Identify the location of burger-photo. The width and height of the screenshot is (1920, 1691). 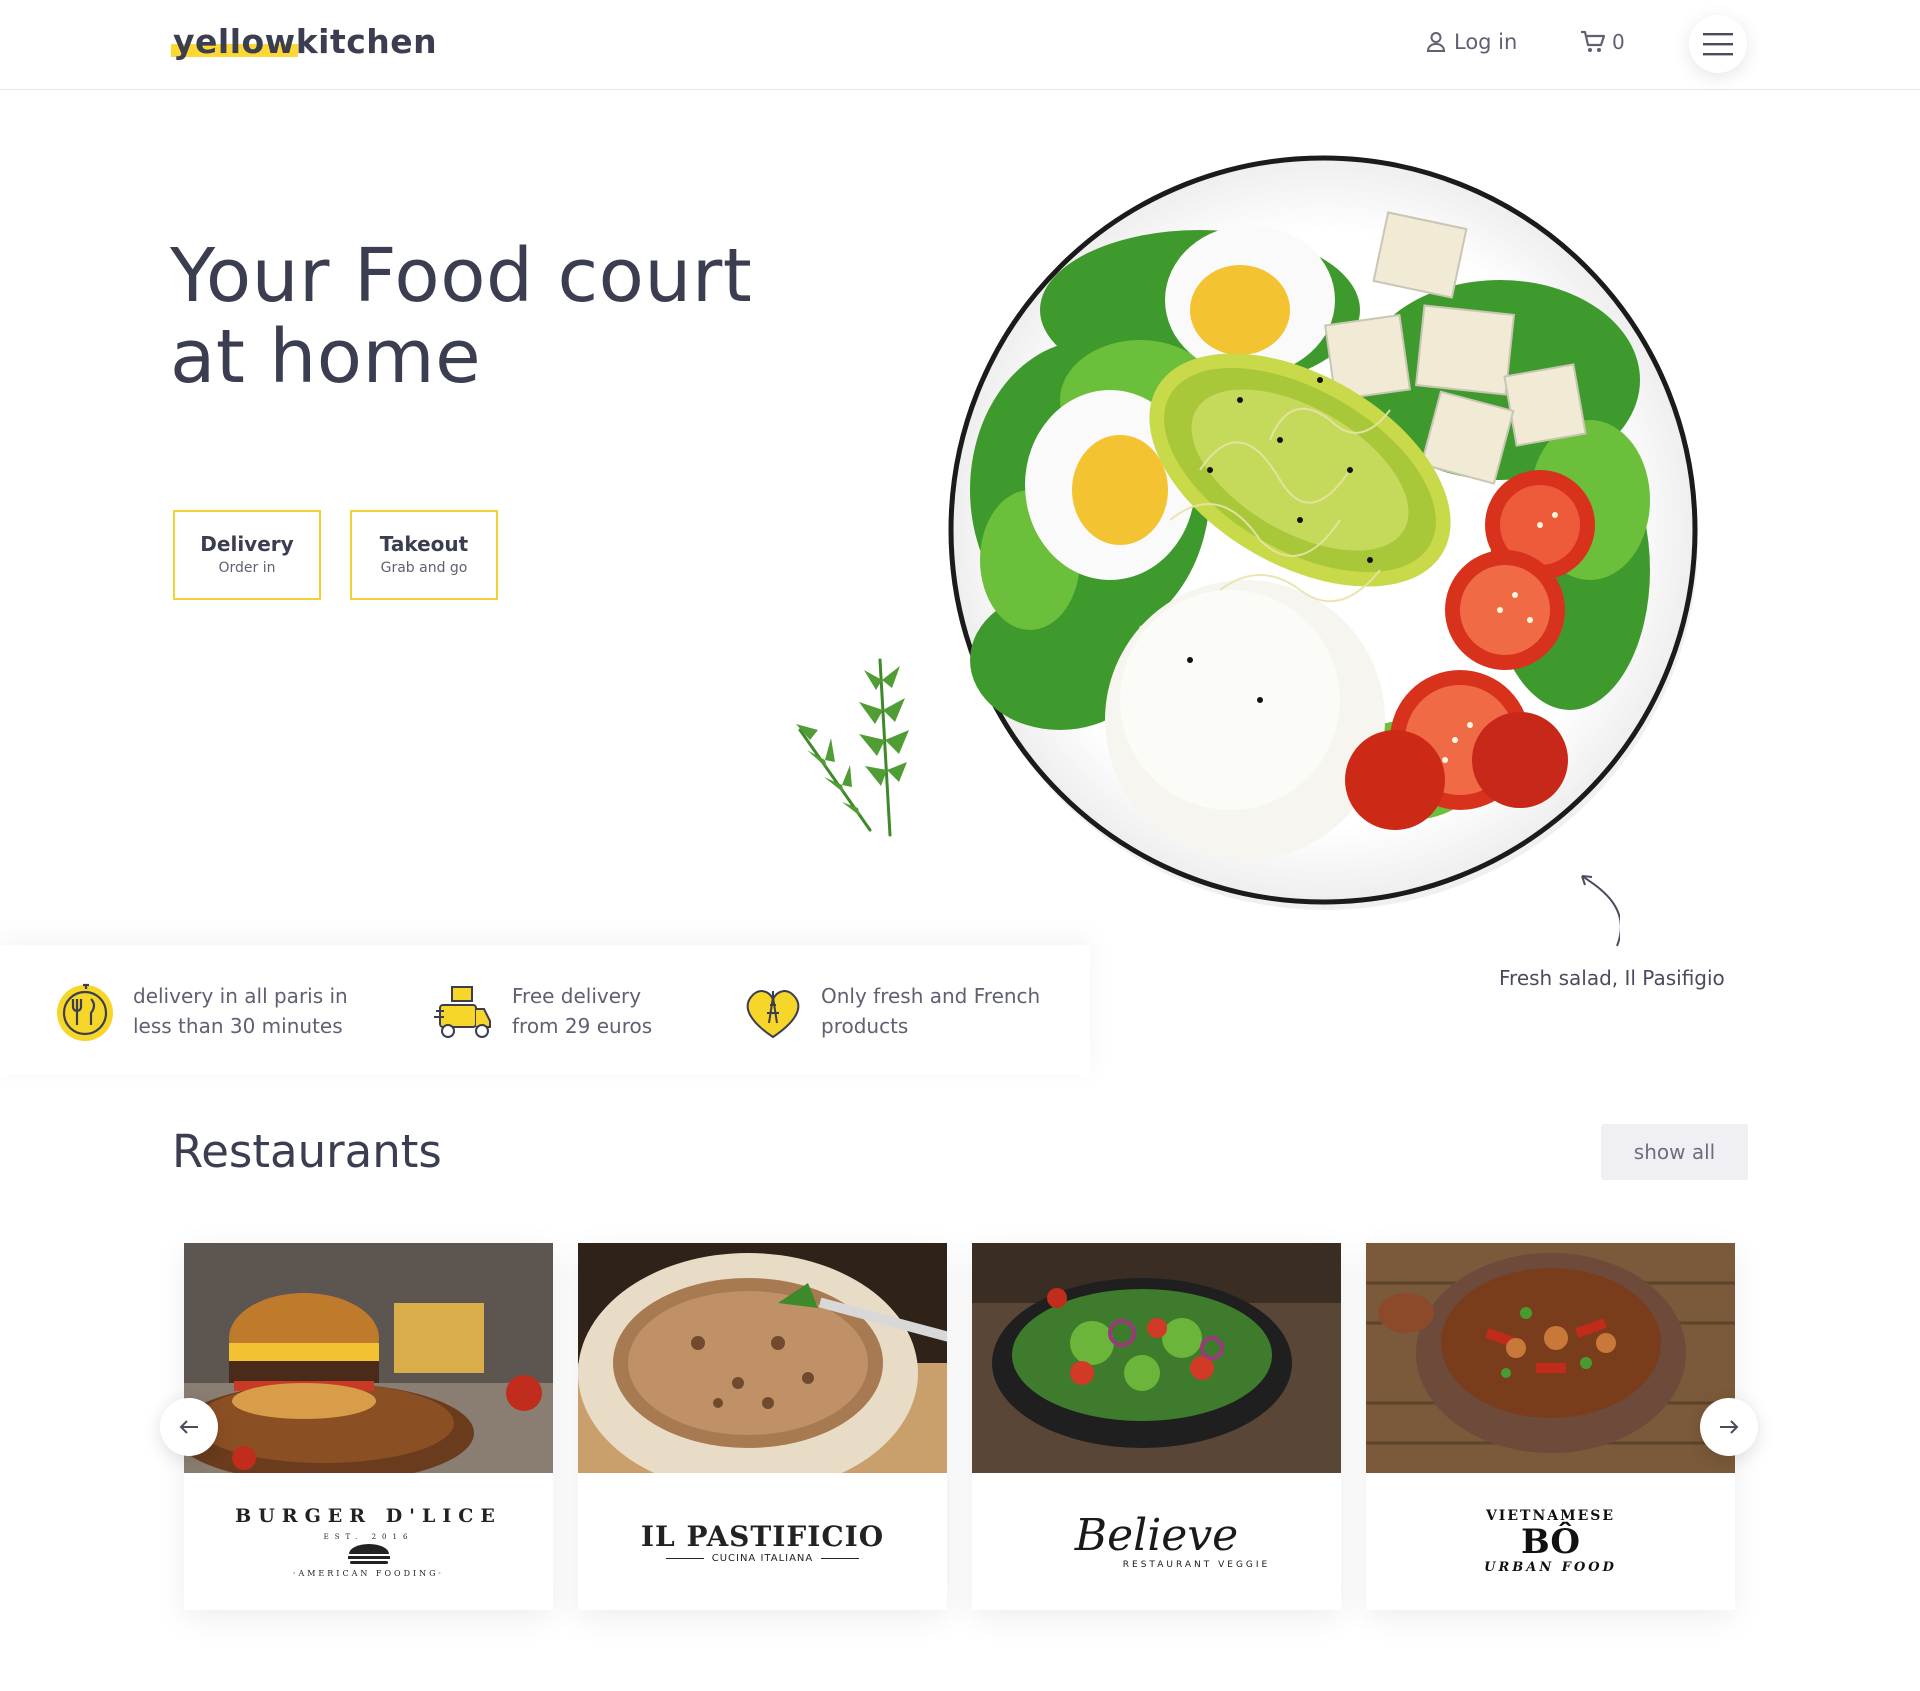
(368, 1358).